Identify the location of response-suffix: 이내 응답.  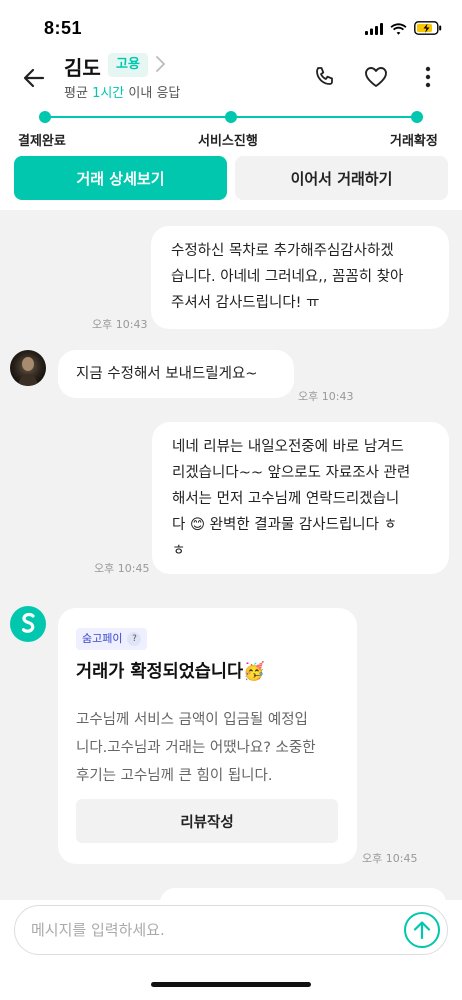
(152, 93).